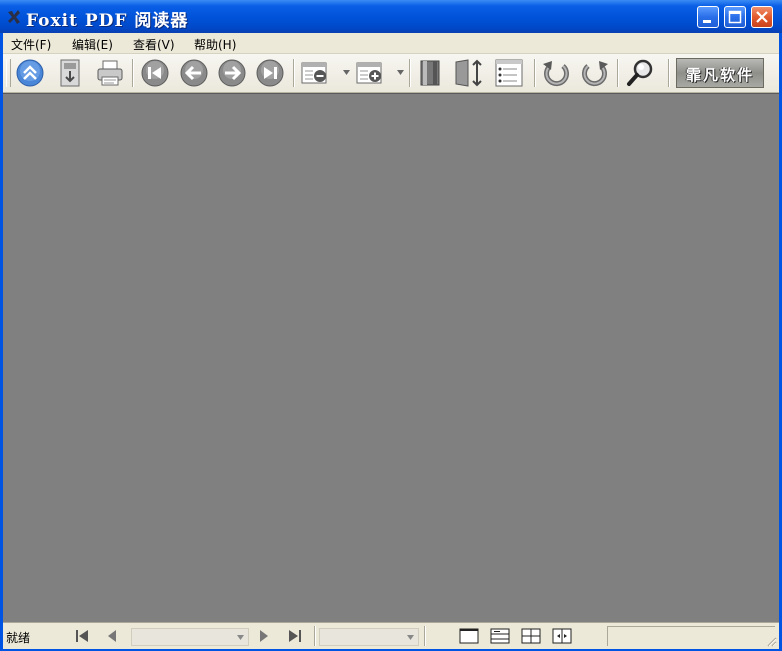 The image size is (782, 651). What do you see at coordinates (14, 17) in the screenshot?
I see `foxit-app-icon` at bounding box center [14, 17].